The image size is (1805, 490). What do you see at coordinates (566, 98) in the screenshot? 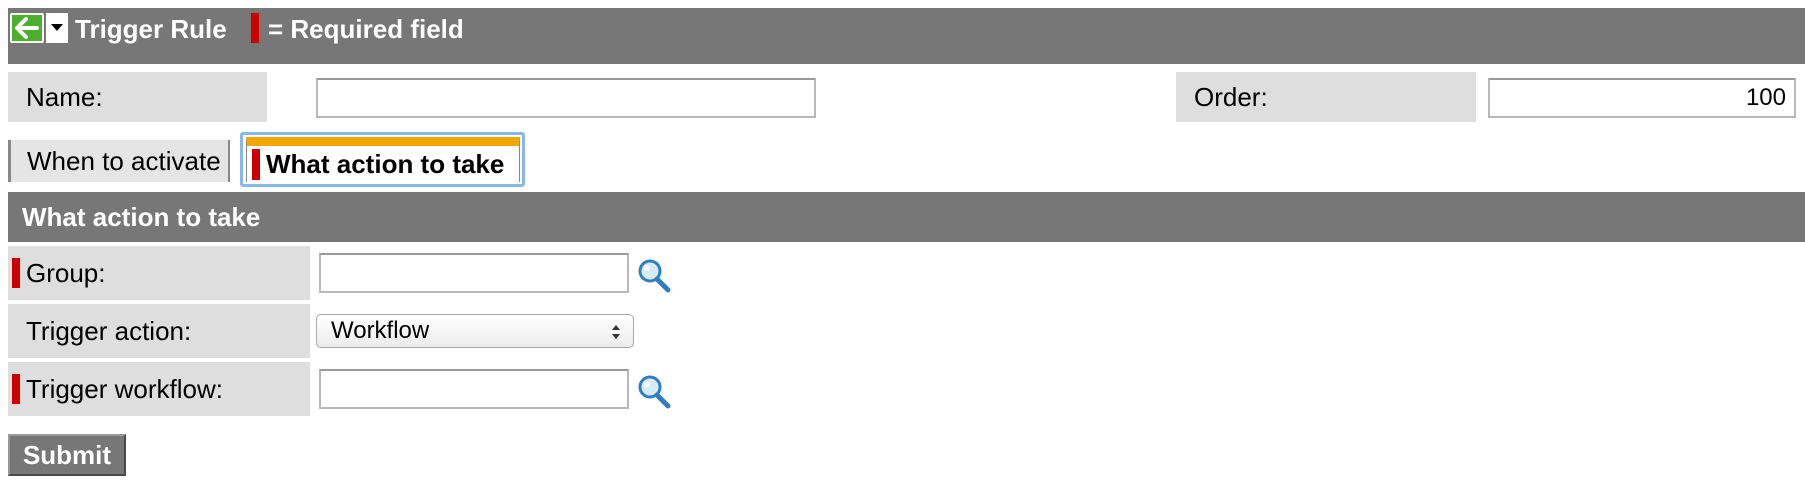
I see `name-input` at bounding box center [566, 98].